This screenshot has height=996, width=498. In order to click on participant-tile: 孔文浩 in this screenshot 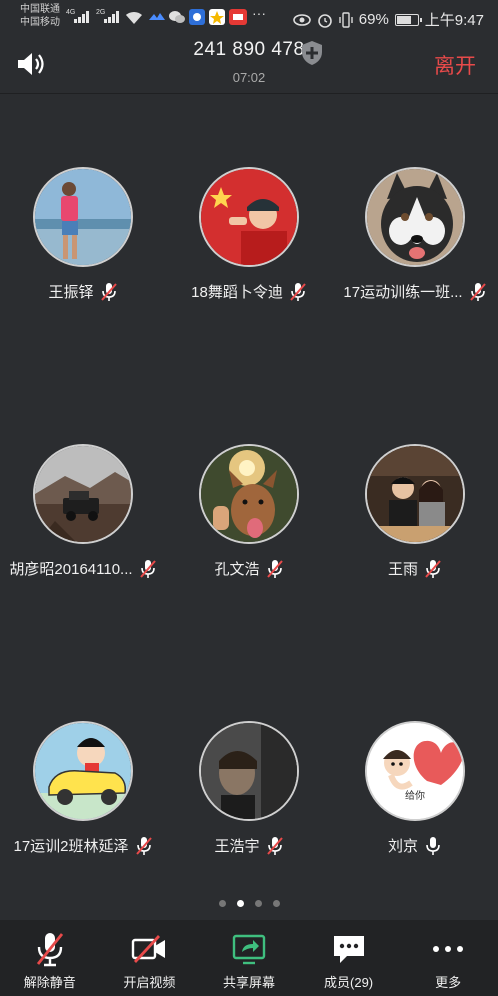, I will do `click(249, 534)`.